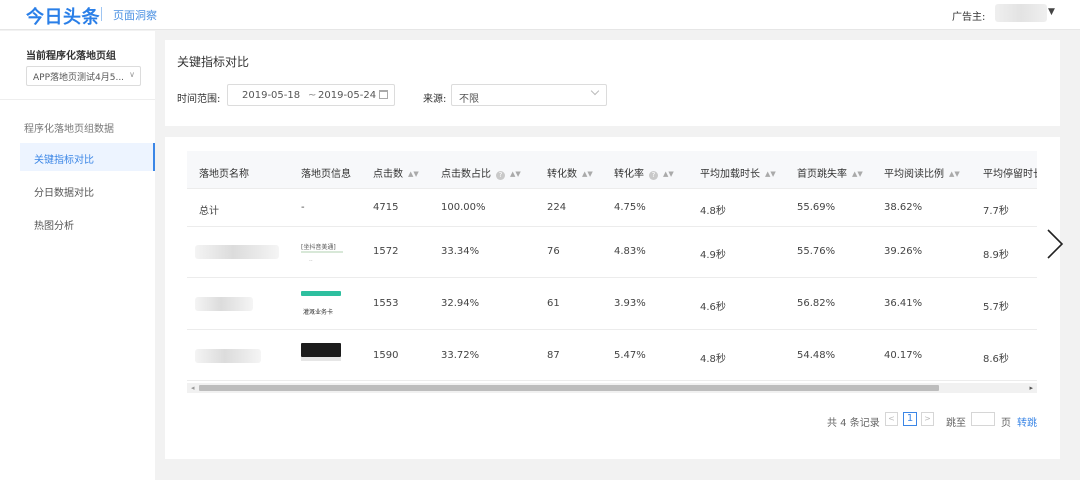 The height and width of the screenshot is (480, 1080). Describe the element at coordinates (460, 355) in the screenshot. I see `cell-click-share: 33.72%` at that location.